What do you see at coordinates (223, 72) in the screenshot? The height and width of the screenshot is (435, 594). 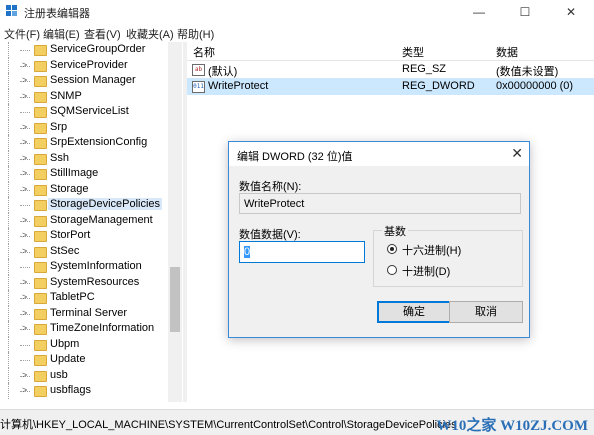 I see `value-name: (默认)` at bounding box center [223, 72].